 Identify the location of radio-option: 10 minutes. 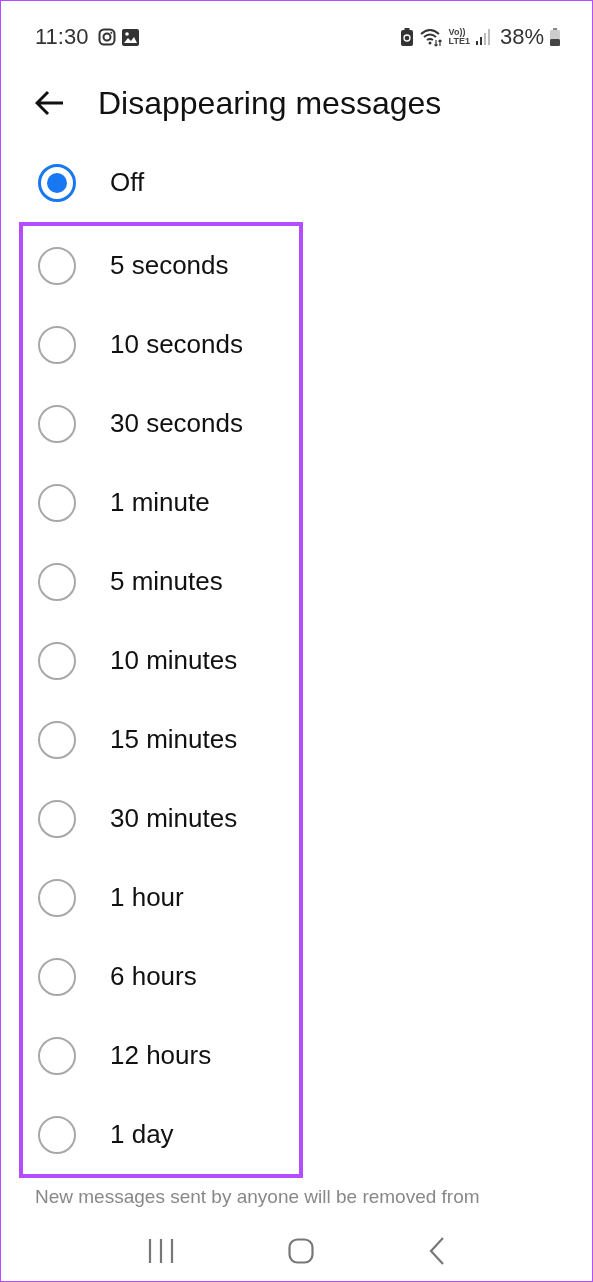
(161, 660).